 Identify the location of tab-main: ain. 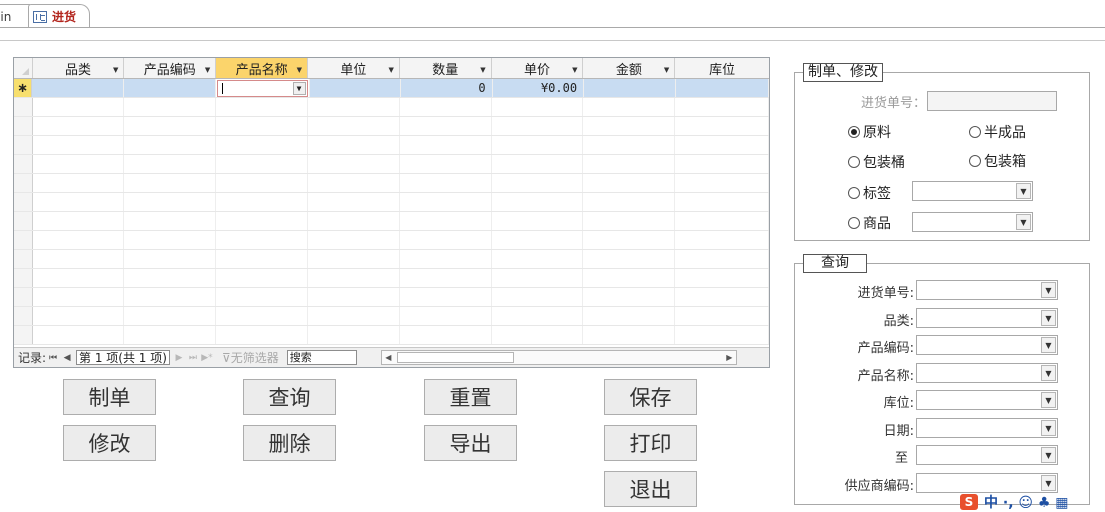
(15, 16).